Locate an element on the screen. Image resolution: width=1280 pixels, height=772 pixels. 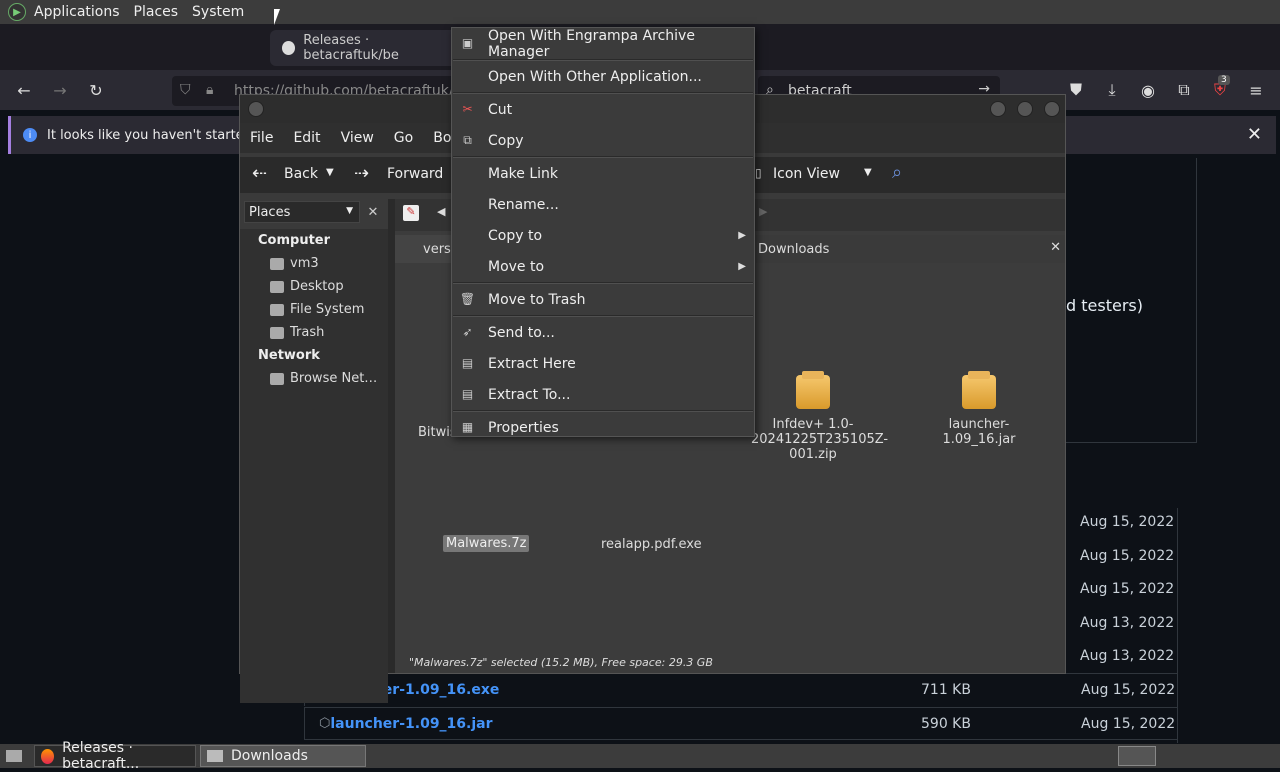
back-button: Back is located at coordinates (301, 174).